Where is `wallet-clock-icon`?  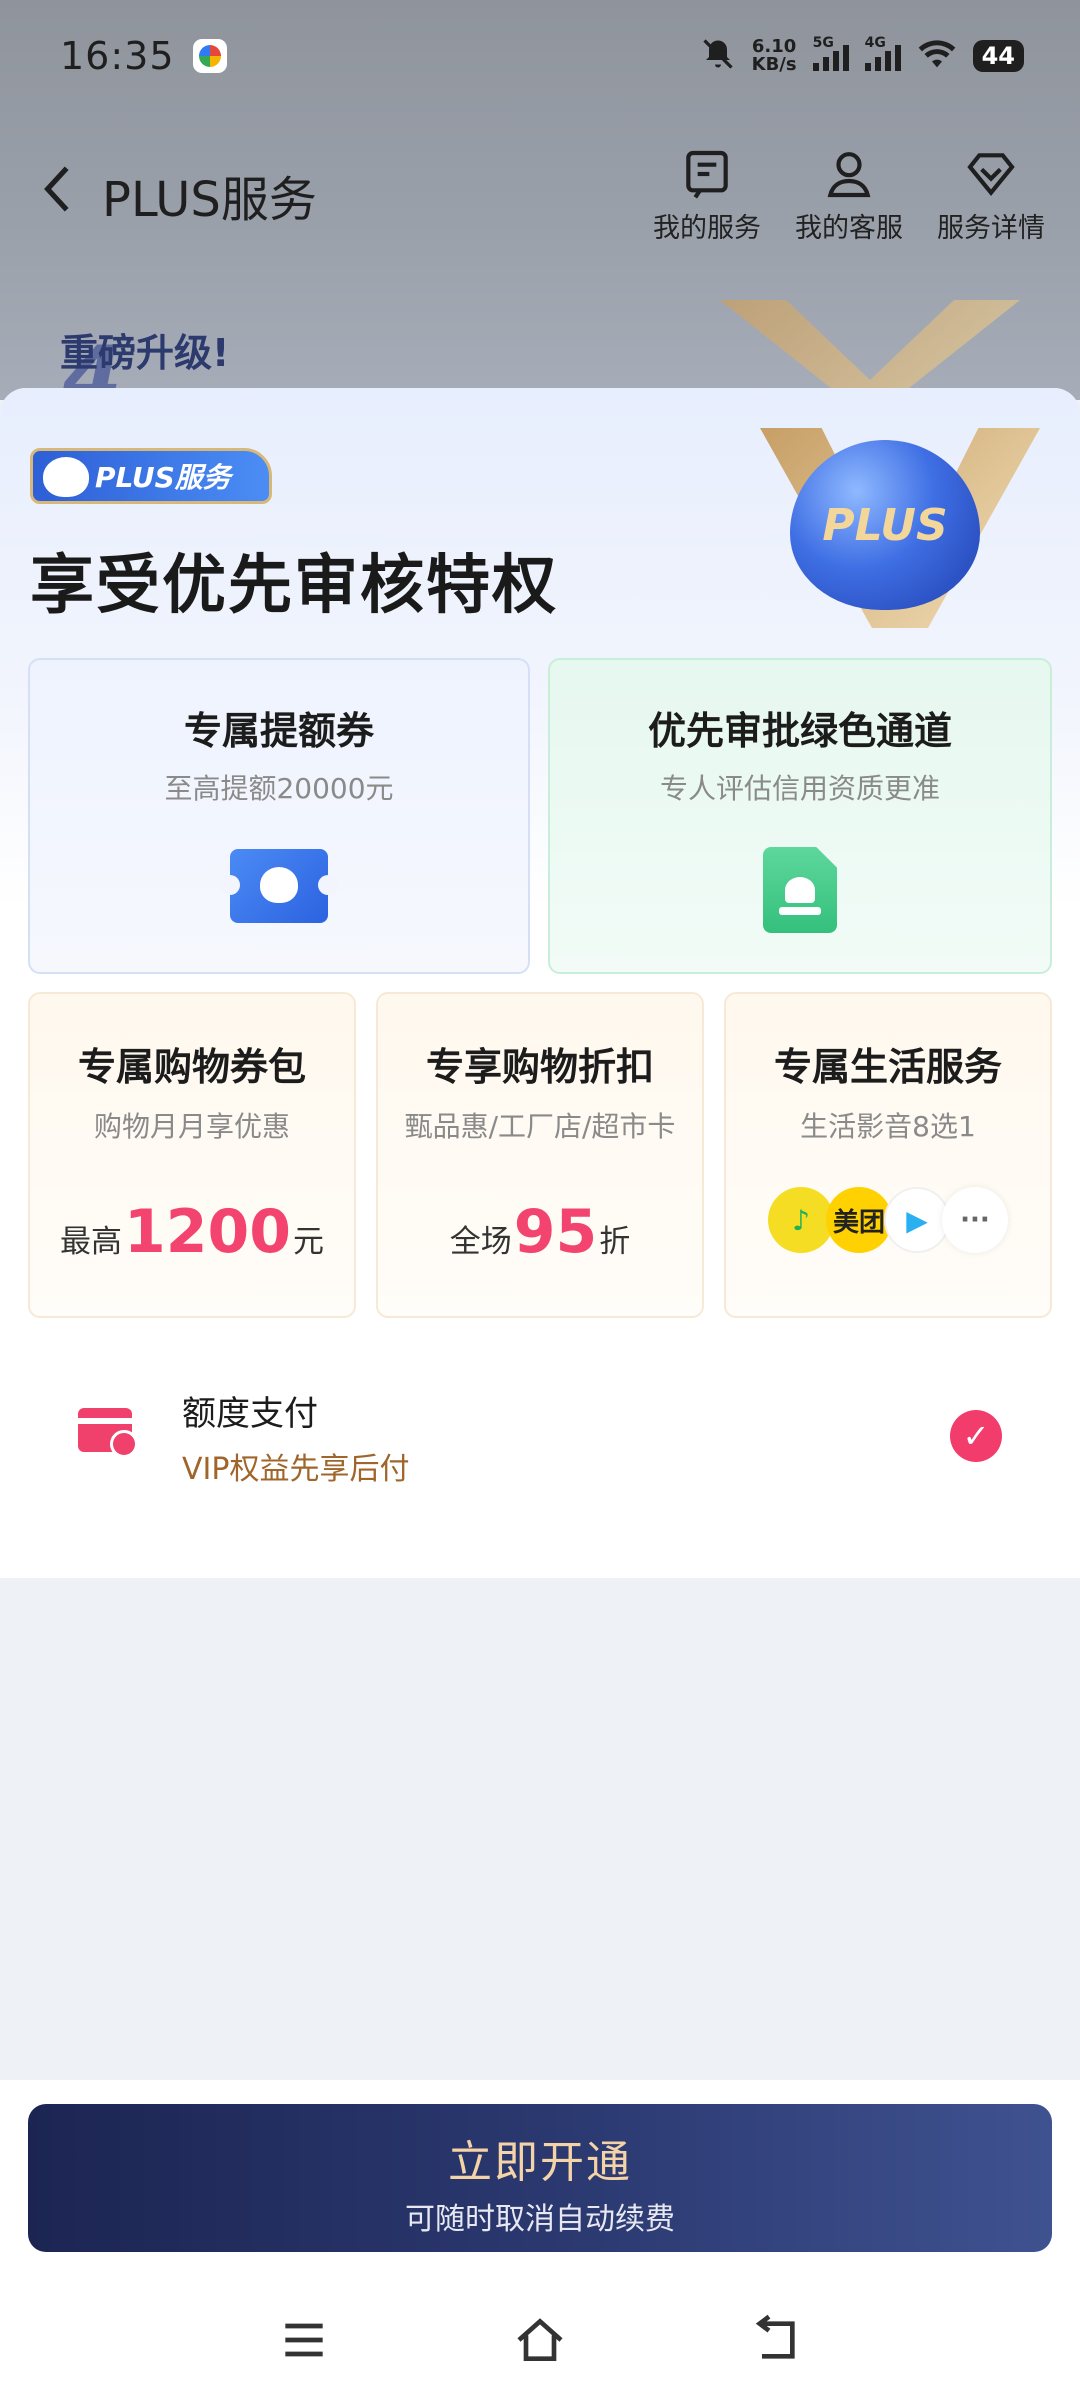
wallet-clock-icon is located at coordinates (108, 1433).